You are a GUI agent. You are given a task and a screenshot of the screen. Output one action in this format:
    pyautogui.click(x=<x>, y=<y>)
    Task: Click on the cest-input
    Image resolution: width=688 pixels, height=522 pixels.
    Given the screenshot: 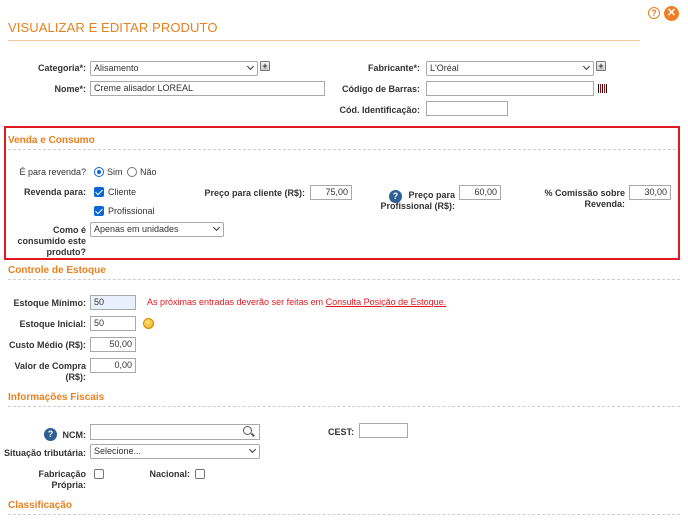 What is the action you would take?
    pyautogui.click(x=383, y=430)
    